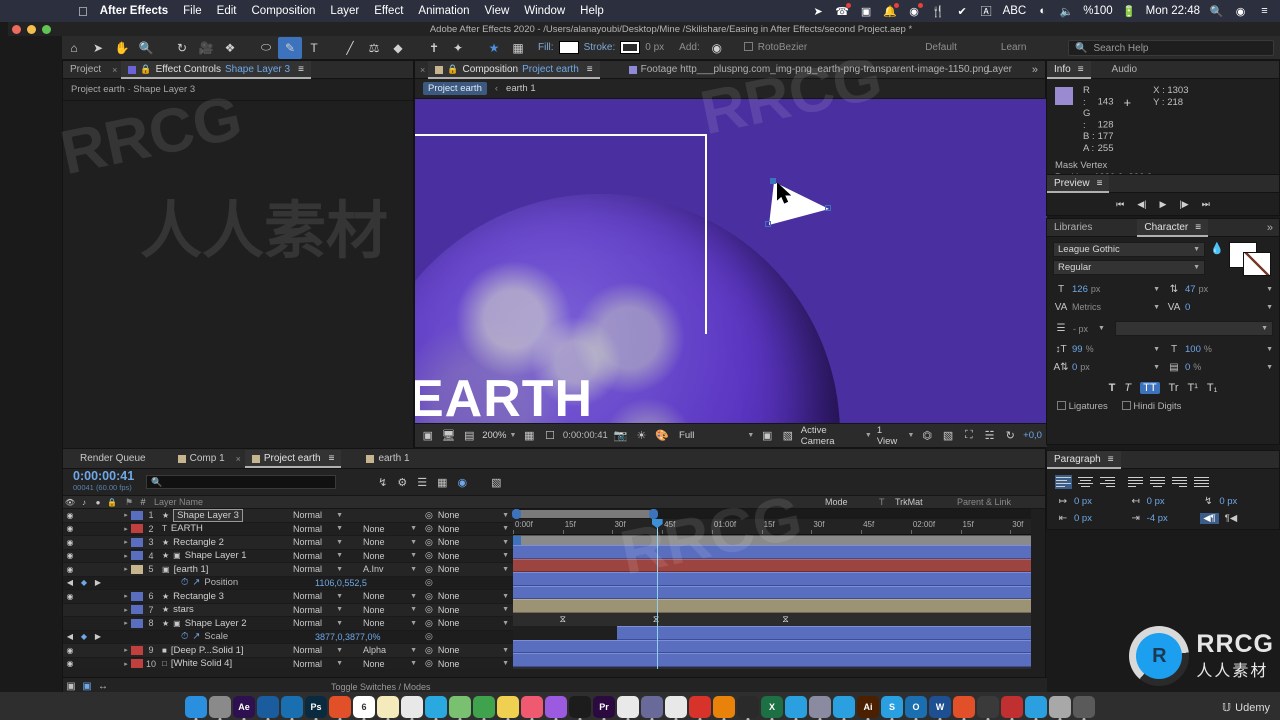 The width and height of the screenshot is (1280, 720). I want to click on show-snapshot-icon: ☀, so click(642, 436).